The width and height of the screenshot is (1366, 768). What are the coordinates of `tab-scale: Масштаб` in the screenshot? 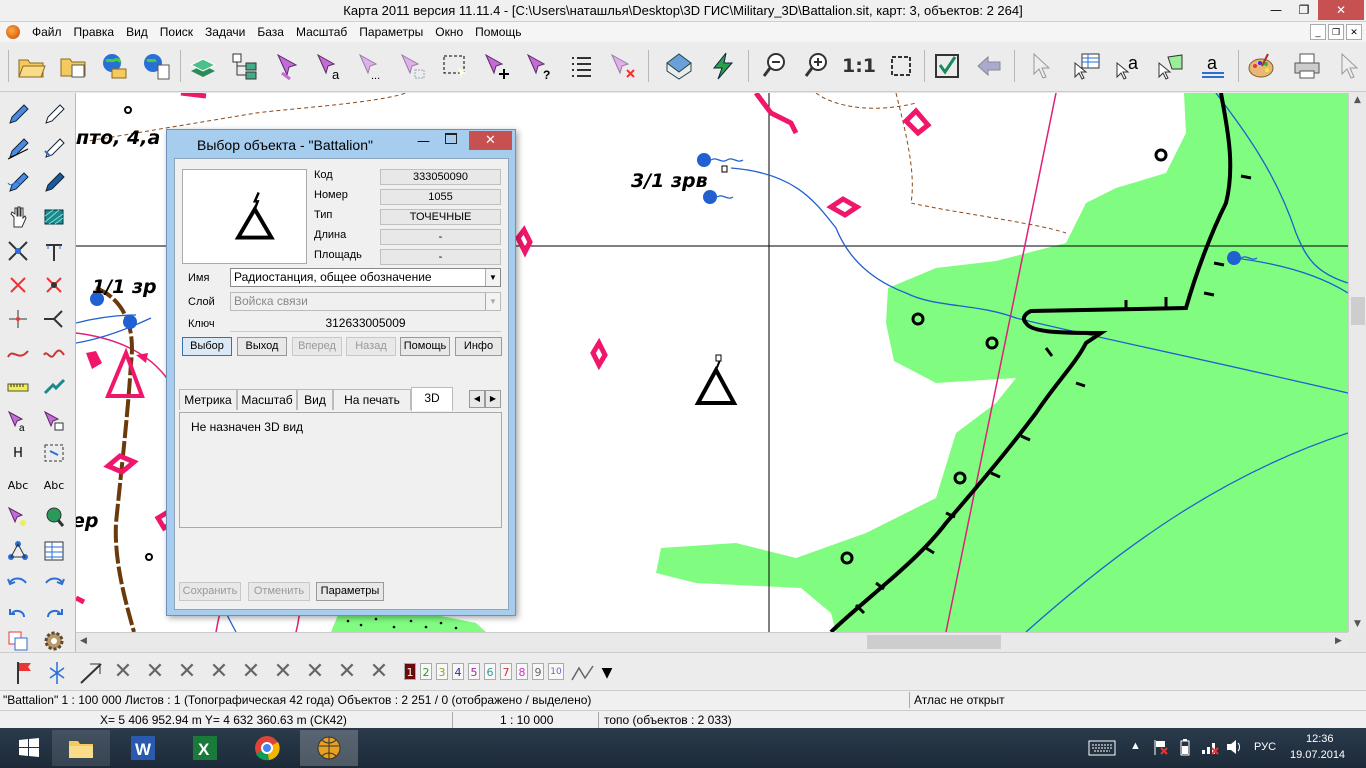 It's located at (267, 399).